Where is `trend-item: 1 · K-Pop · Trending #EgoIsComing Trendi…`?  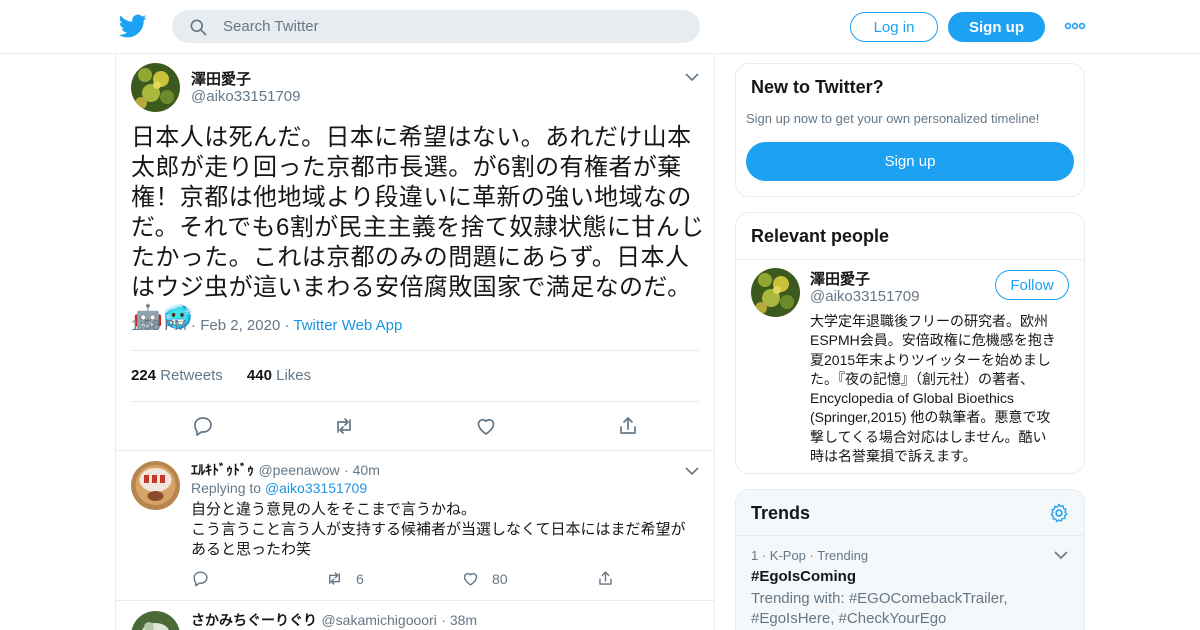 trend-item: 1 · K-Pop · Trending #EgoIsComing Trendi… is located at coordinates (910, 583).